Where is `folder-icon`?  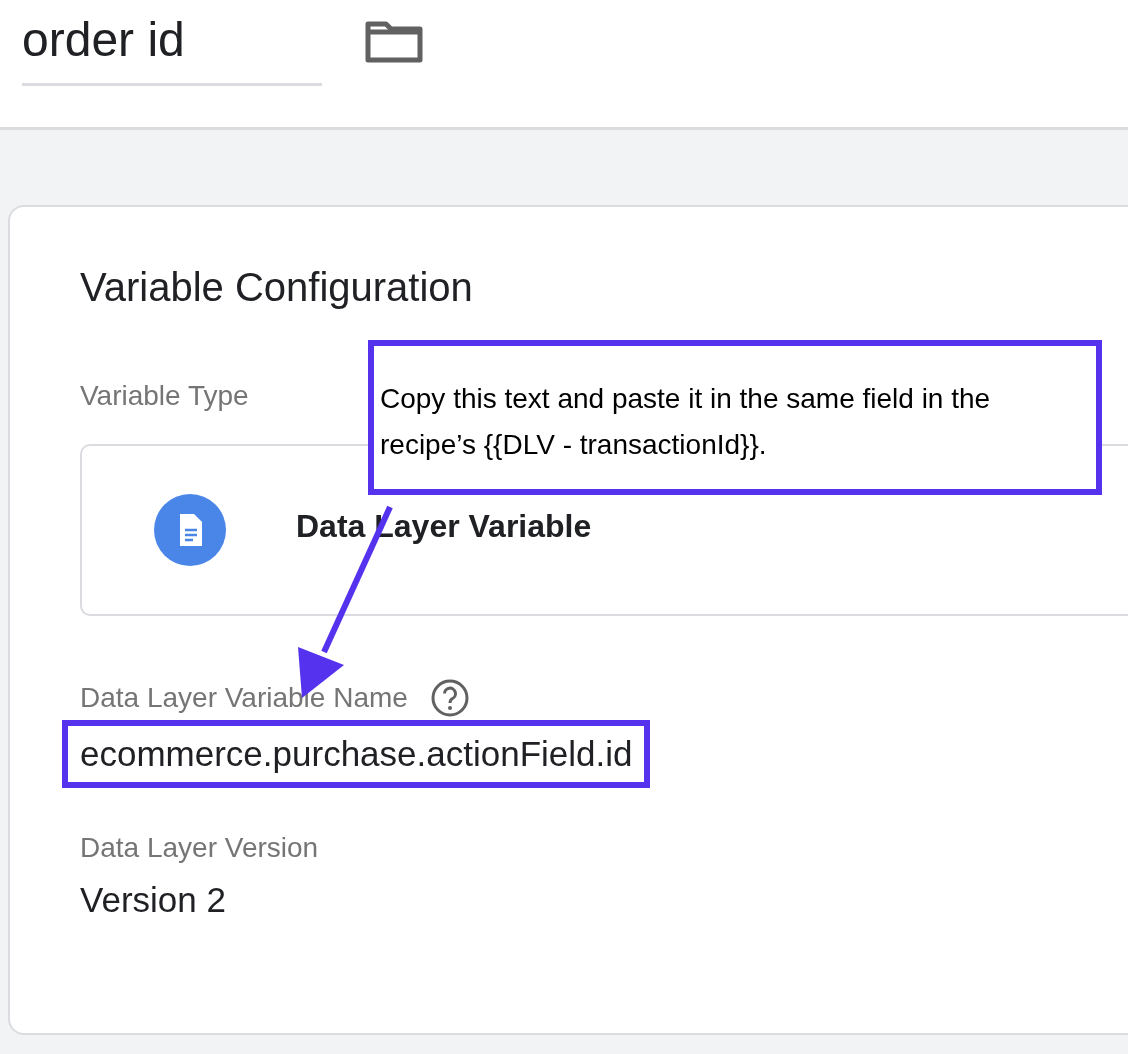 folder-icon is located at coordinates (394, 42).